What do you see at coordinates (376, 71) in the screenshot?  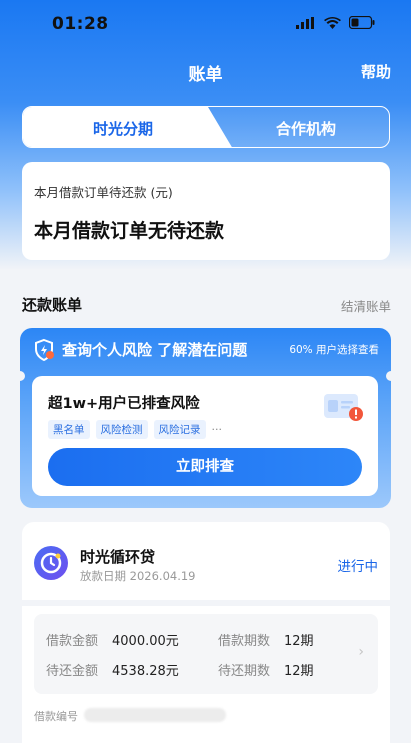 I see `help-link: 帮助` at bounding box center [376, 71].